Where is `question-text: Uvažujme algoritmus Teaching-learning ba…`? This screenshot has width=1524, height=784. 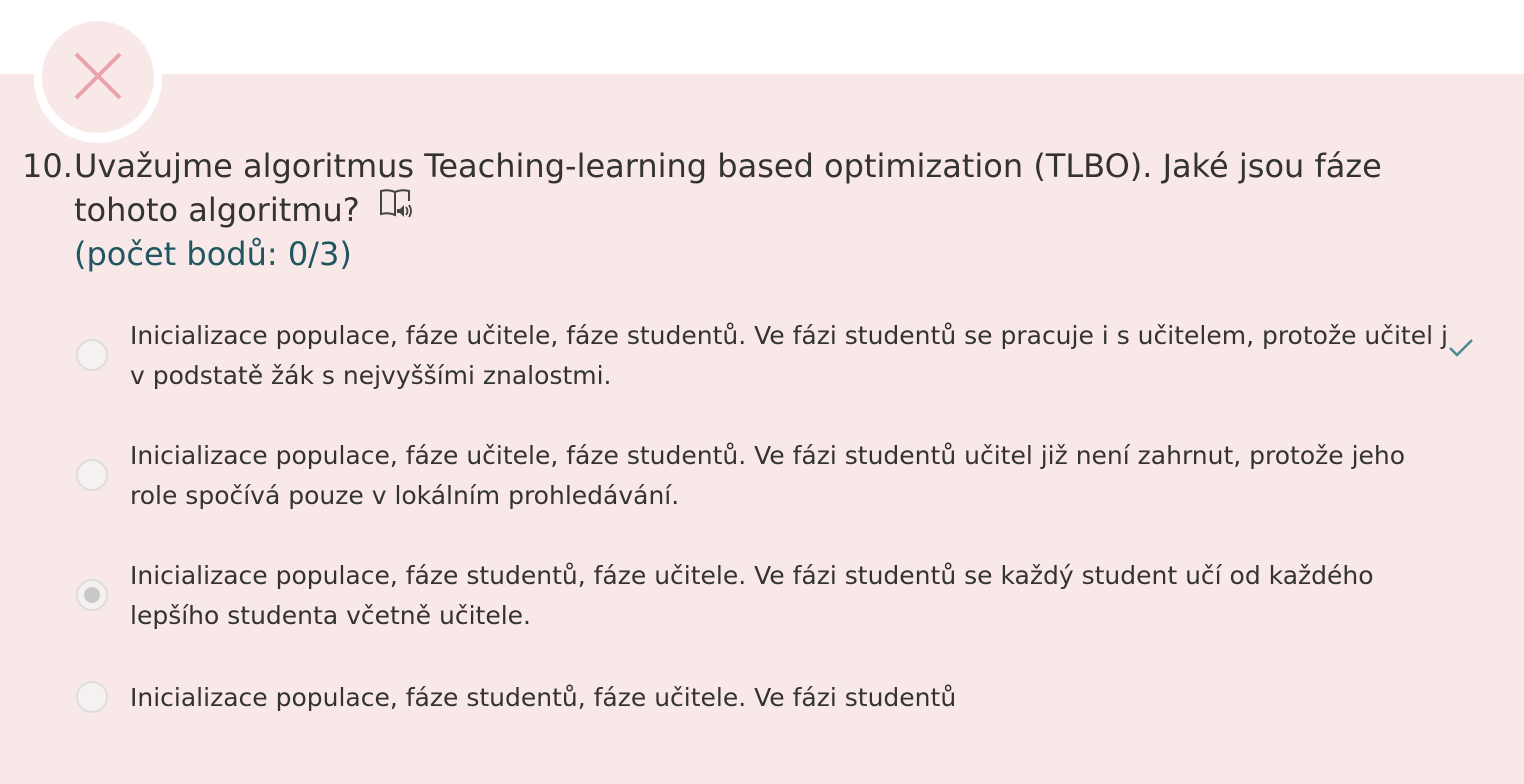 question-text: Uvažujme algoritmus Teaching-learning ba… is located at coordinates (728, 188).